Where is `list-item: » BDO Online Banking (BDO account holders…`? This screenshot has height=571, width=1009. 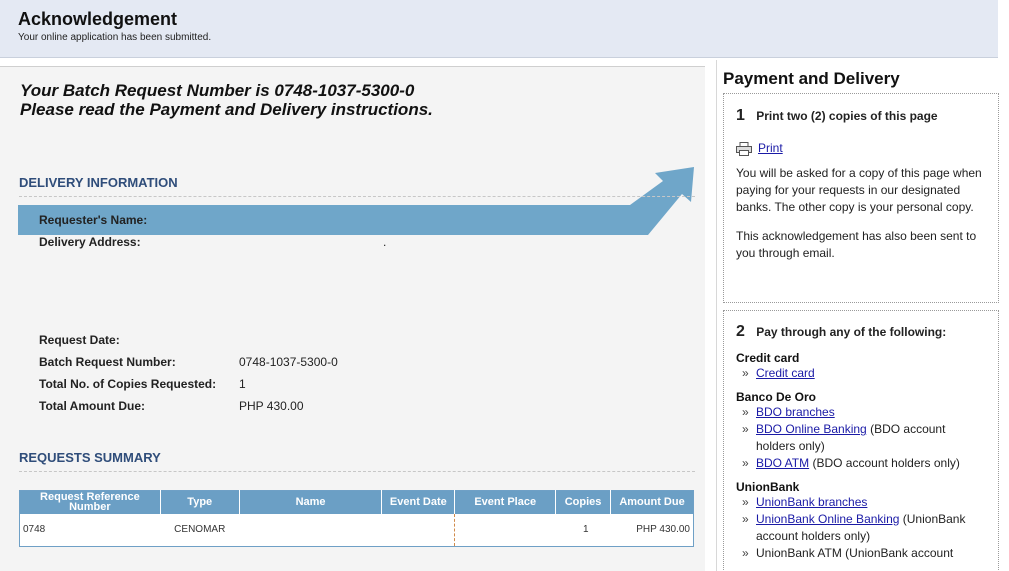 list-item: » BDO Online Banking (BDO account holders… is located at coordinates (861, 438).